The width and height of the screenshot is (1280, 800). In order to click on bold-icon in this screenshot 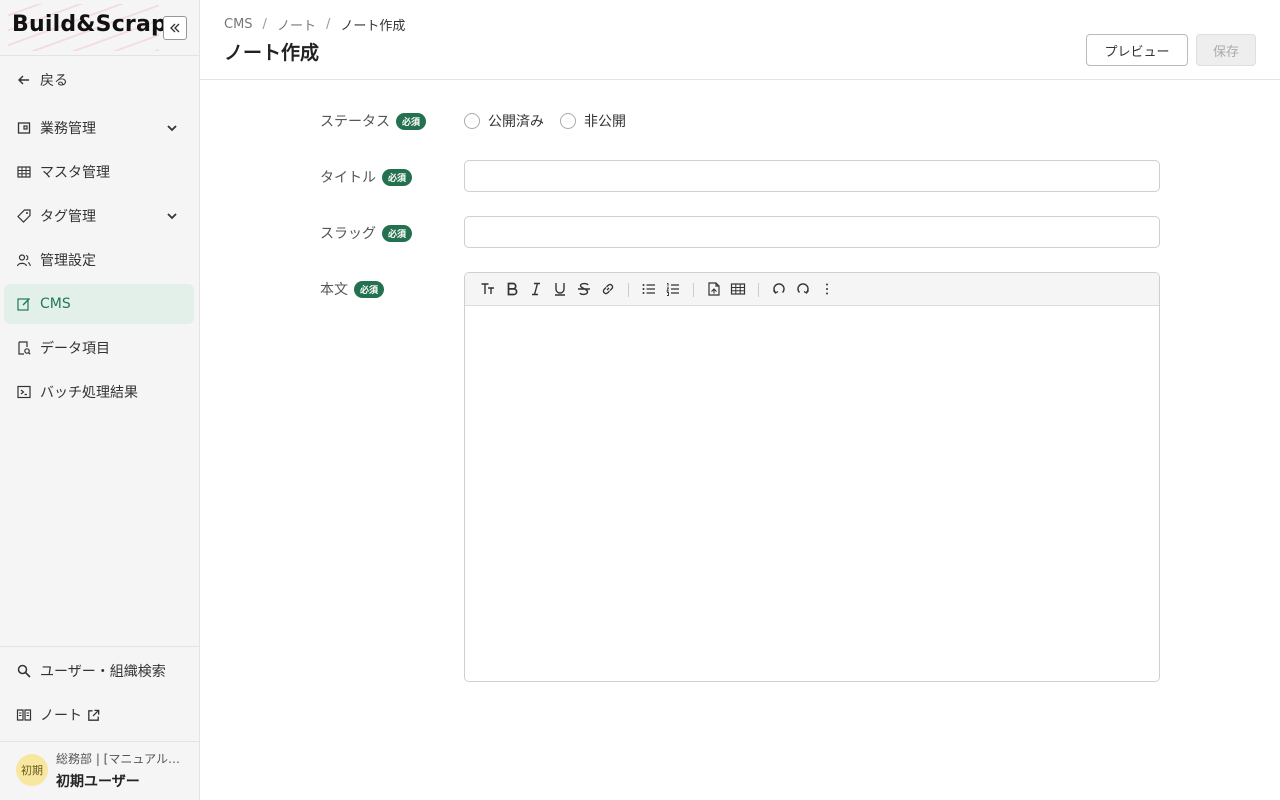, I will do `click(512, 289)`.